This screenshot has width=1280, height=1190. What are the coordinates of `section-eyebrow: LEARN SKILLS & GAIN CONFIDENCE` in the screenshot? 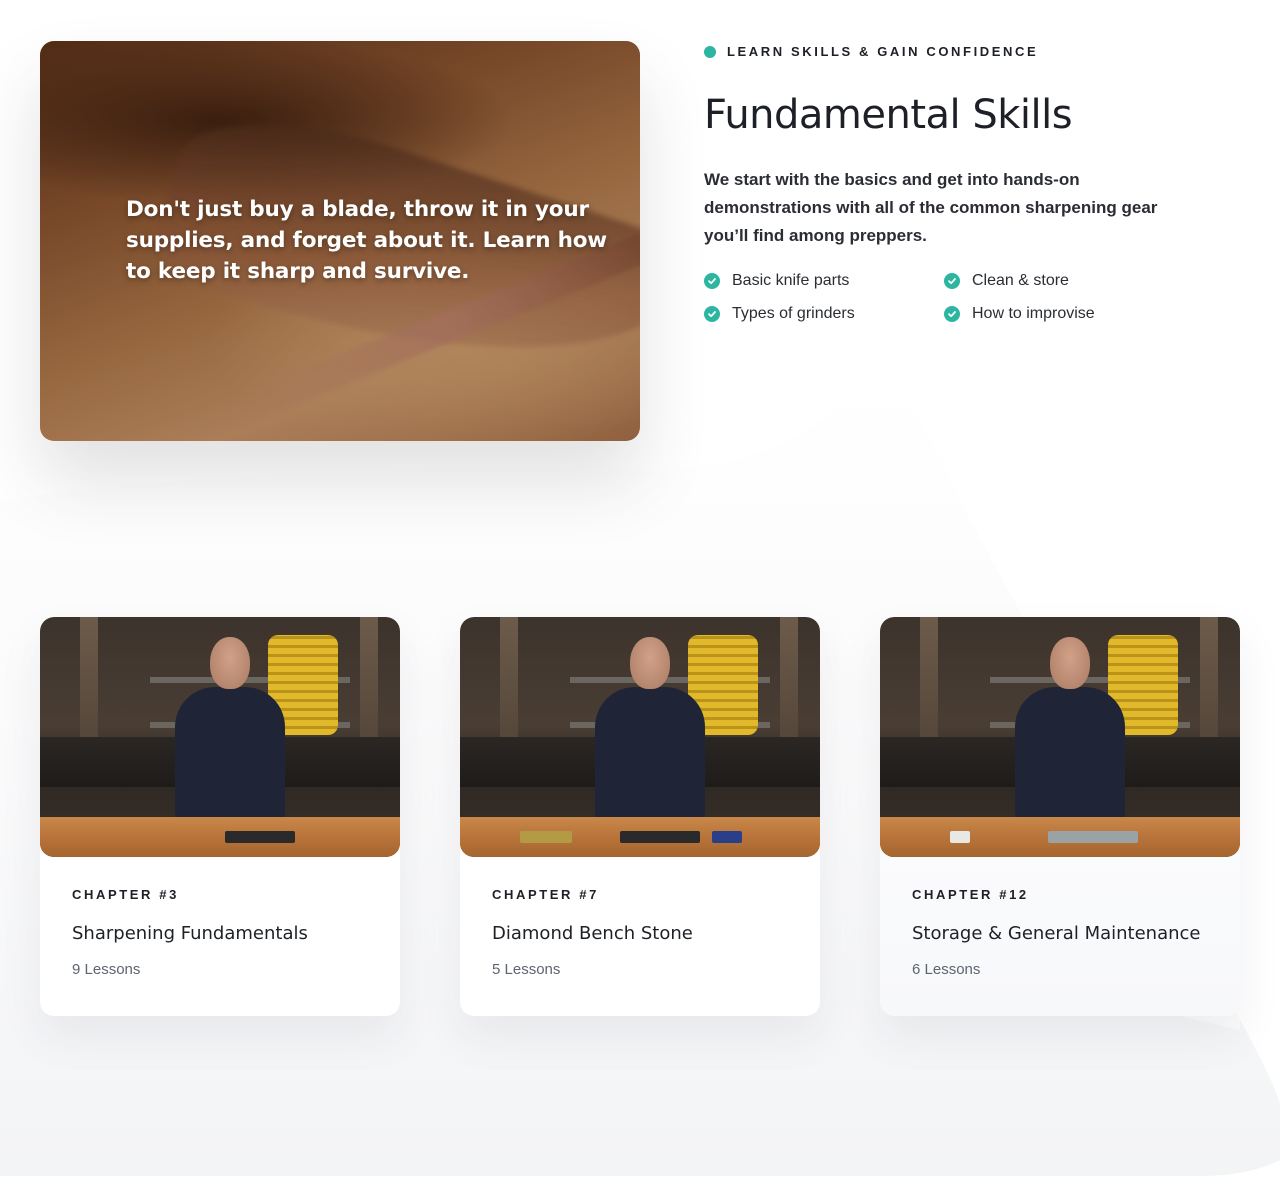 It's located at (871, 51).